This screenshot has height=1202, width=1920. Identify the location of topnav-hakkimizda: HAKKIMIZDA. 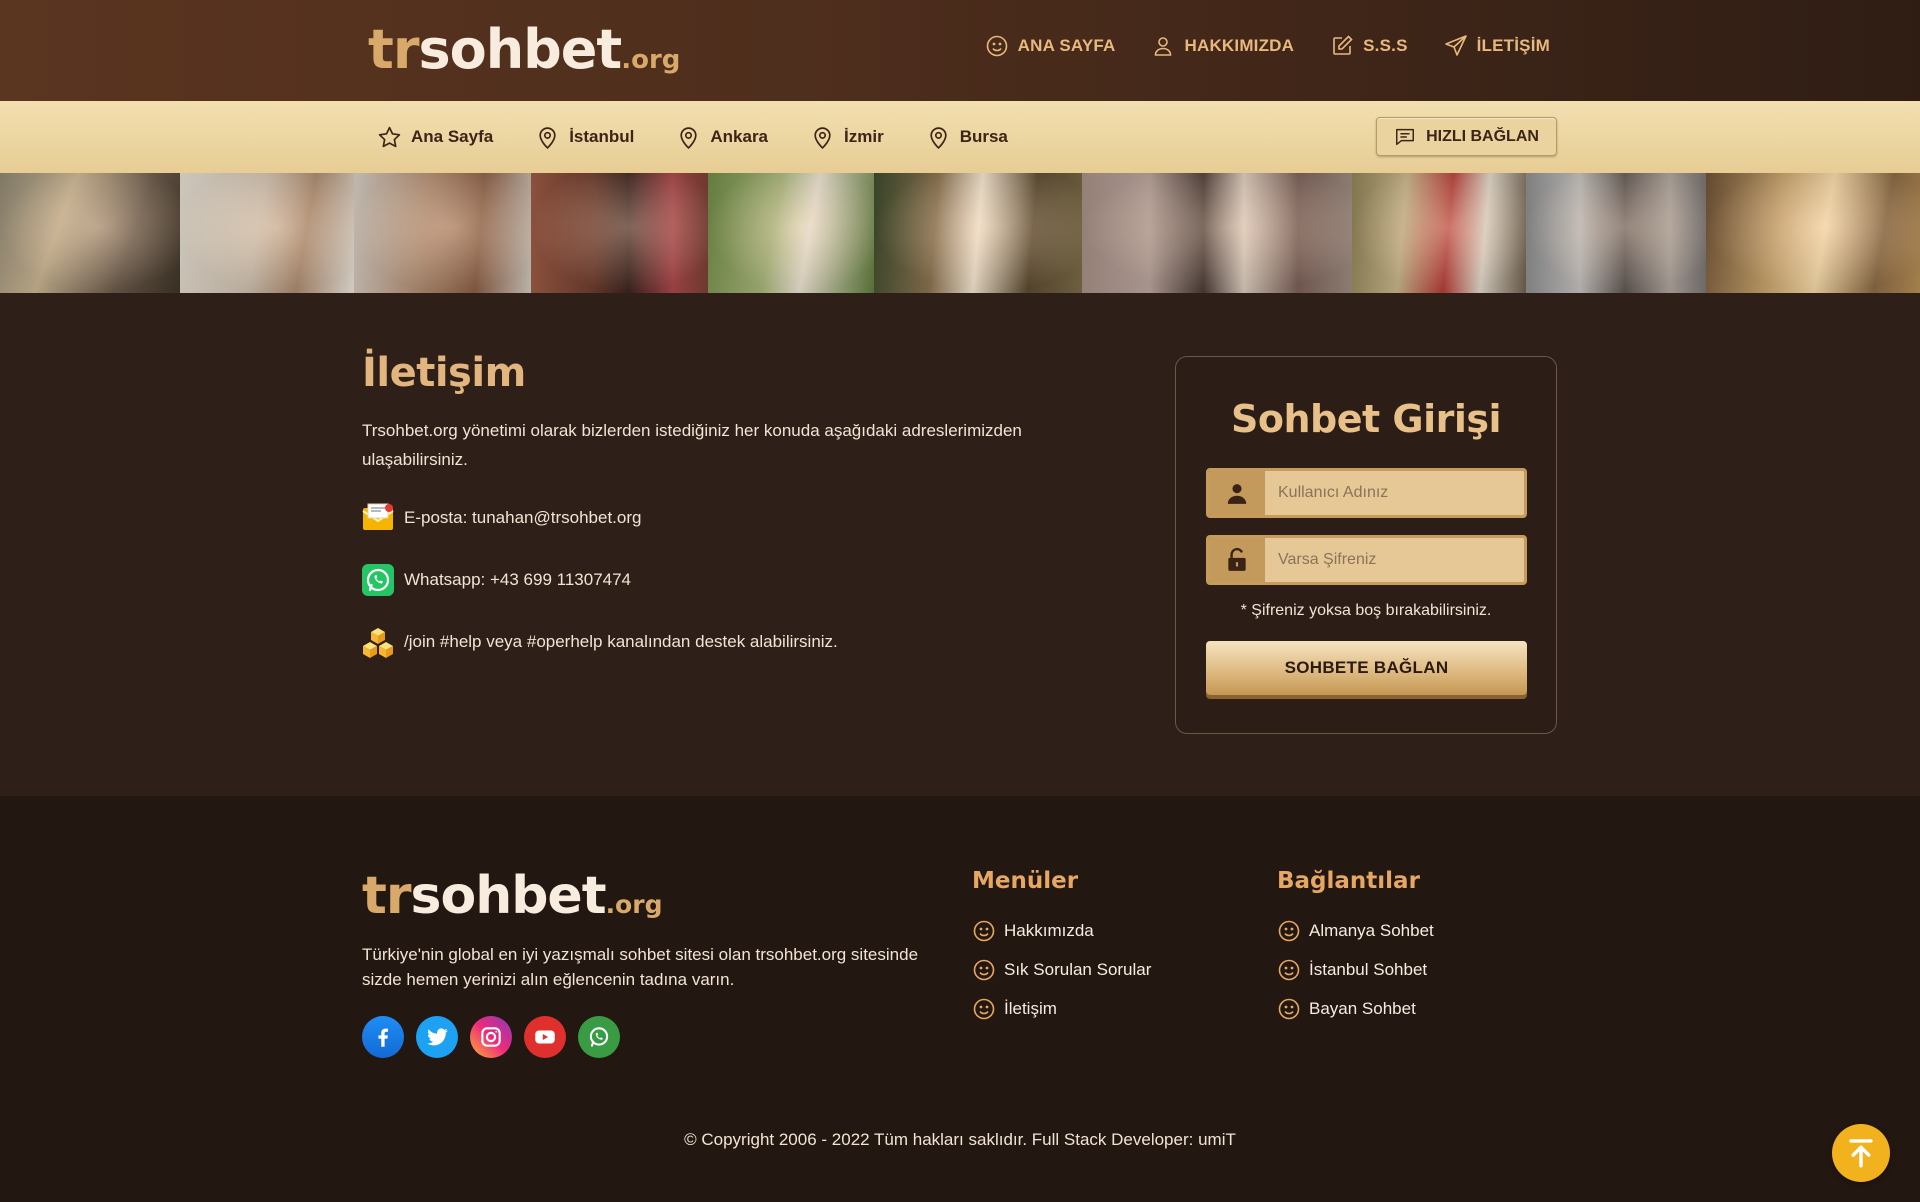
(1222, 46).